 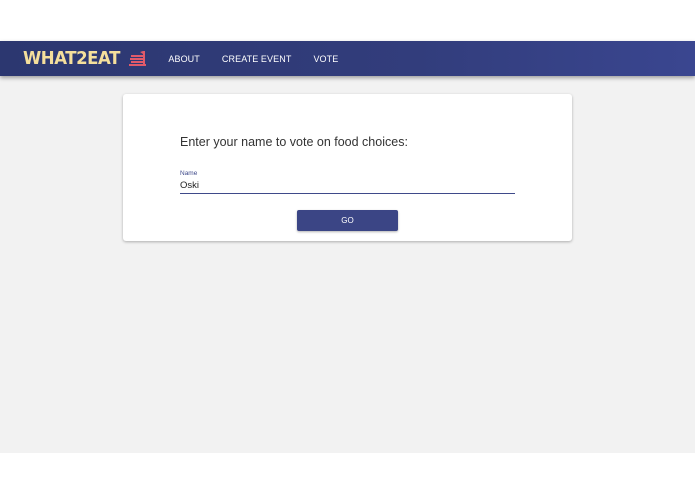 I want to click on app-bar: WHAT2EAT ABOUT CREATE EVENT VOTE, so click(x=347, y=58).